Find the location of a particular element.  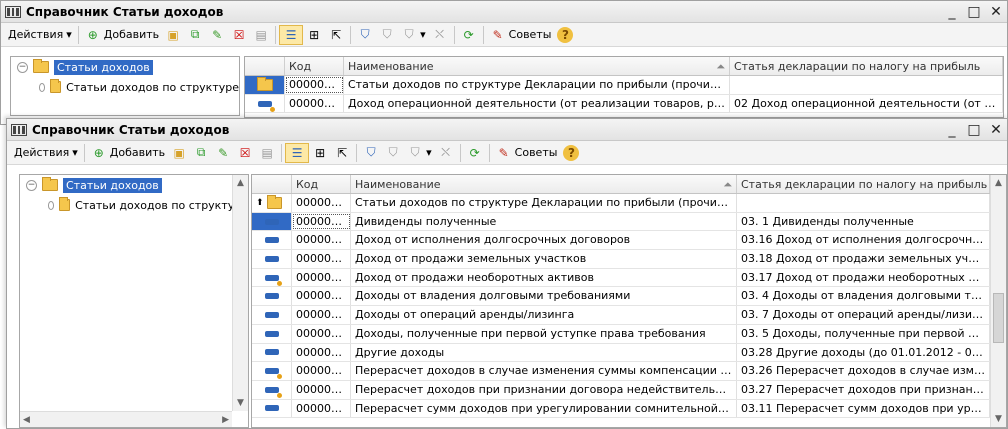

tree-child: Статьи доходов по структуре is located at coordinates (125, 87).